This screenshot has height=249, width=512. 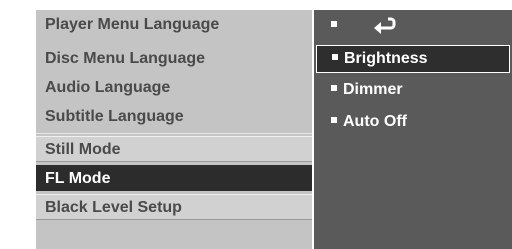 I want to click on sub-item-brightness: Brightness, so click(x=413, y=59).